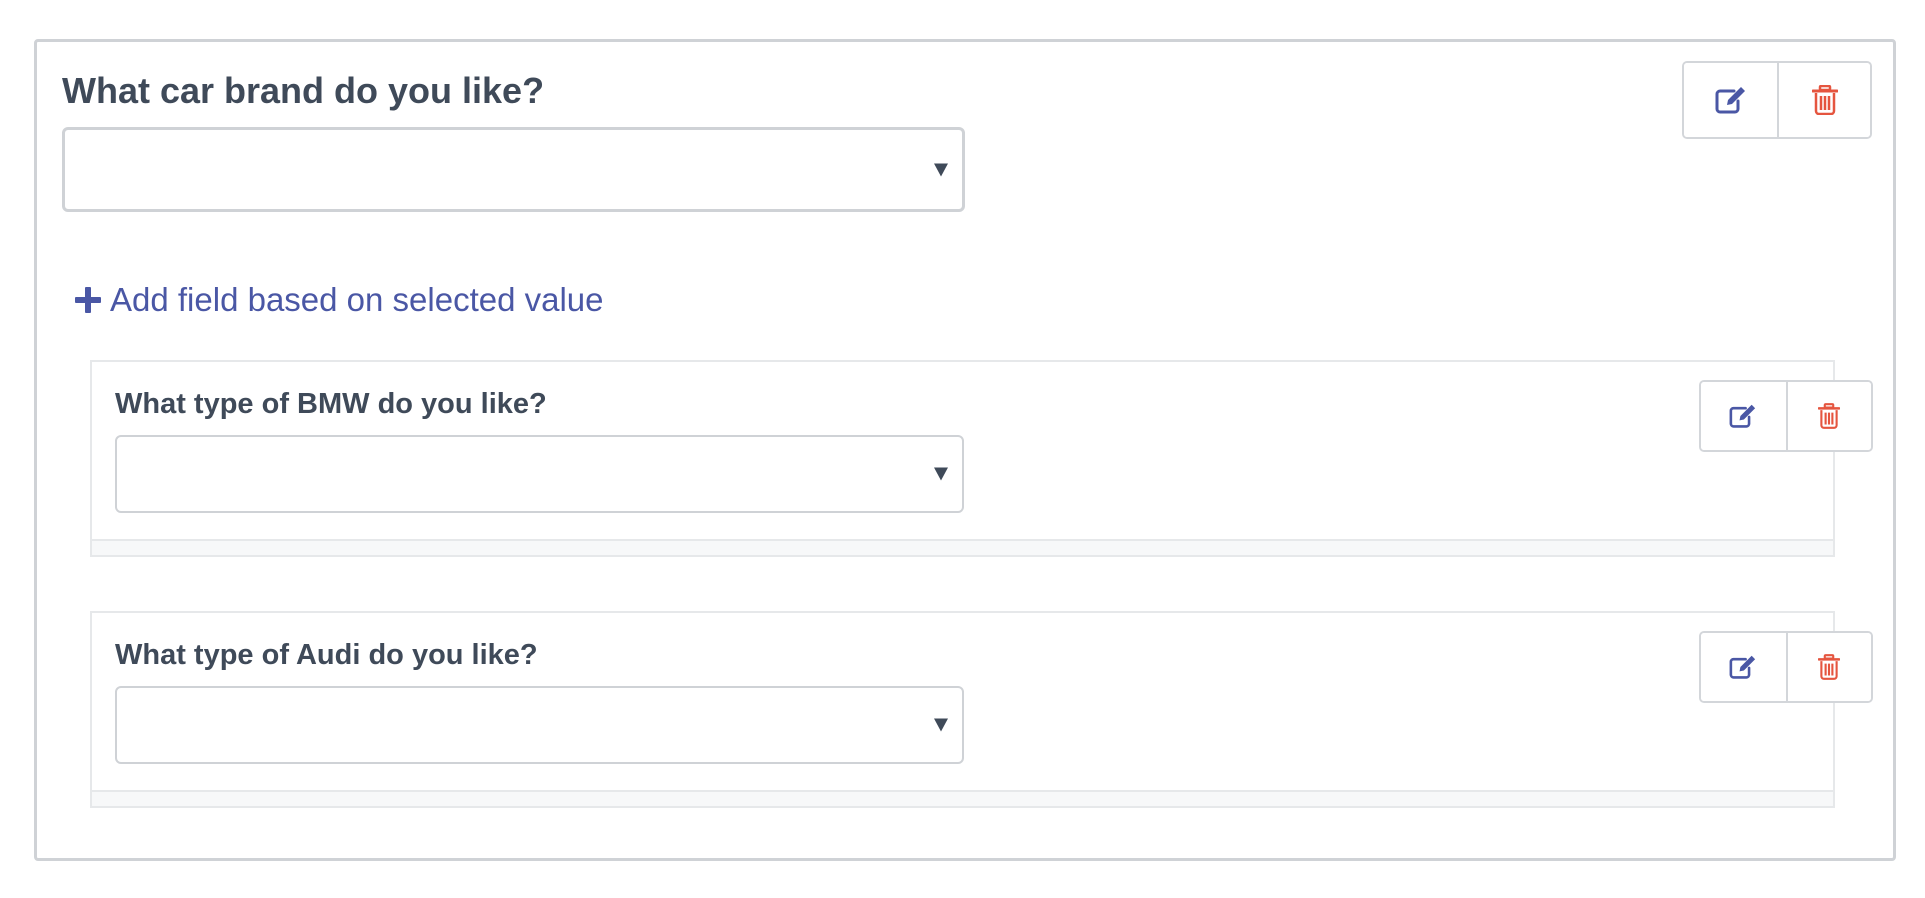 This screenshot has width=1925, height=898. What do you see at coordinates (357, 299) in the screenshot?
I see `add-field-label: Add field based on selected value` at bounding box center [357, 299].